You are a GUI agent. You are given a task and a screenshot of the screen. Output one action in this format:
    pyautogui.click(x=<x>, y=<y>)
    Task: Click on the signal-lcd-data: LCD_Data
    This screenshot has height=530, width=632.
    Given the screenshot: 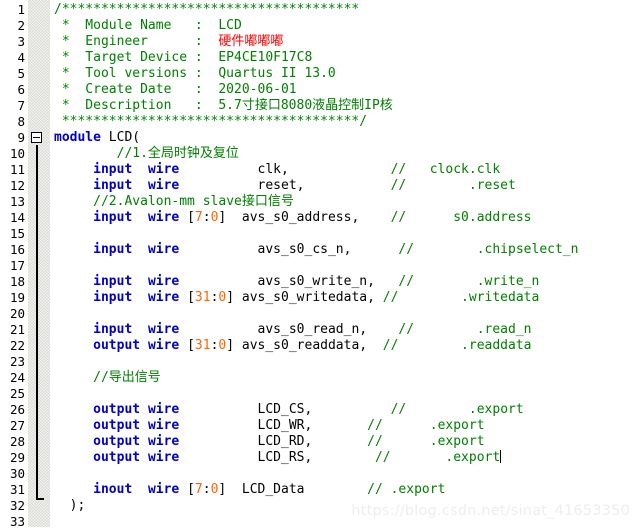 What is the action you would take?
    pyautogui.click(x=273, y=489)
    